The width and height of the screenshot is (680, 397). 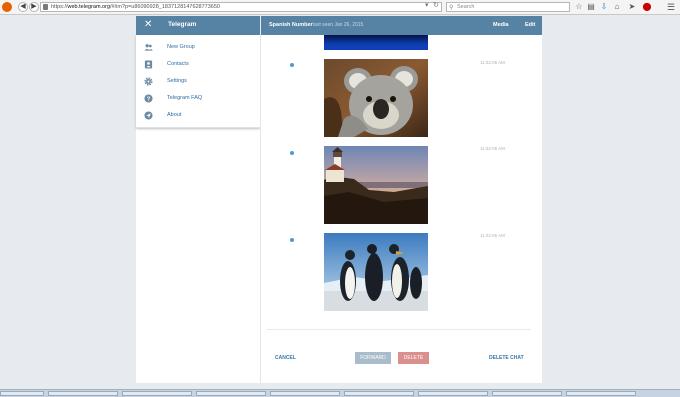 I want to click on edit-button: Edit, so click(x=530, y=25).